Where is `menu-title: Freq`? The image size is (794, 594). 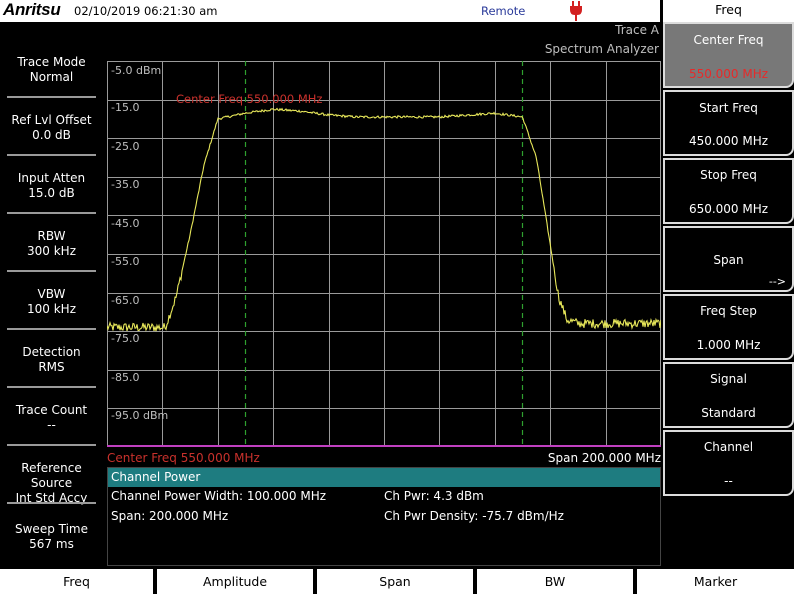
menu-title: Freq is located at coordinates (728, 11).